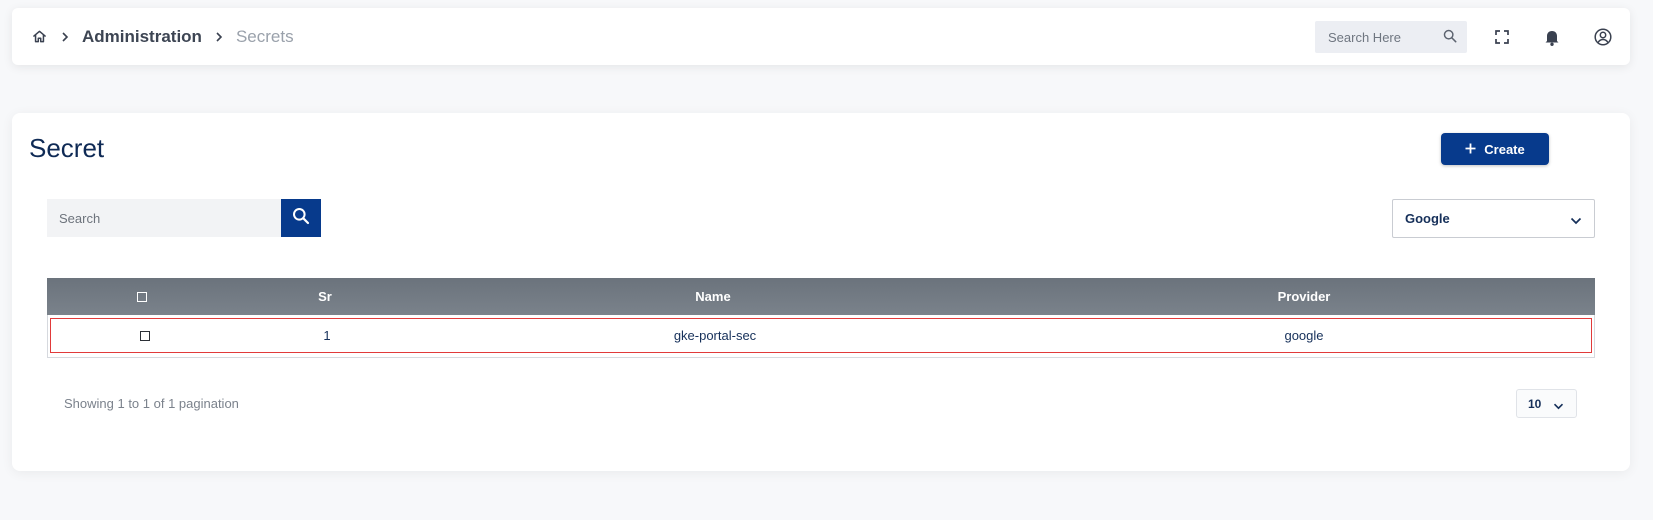 The height and width of the screenshot is (520, 1653). I want to click on table-search, so click(184, 218).